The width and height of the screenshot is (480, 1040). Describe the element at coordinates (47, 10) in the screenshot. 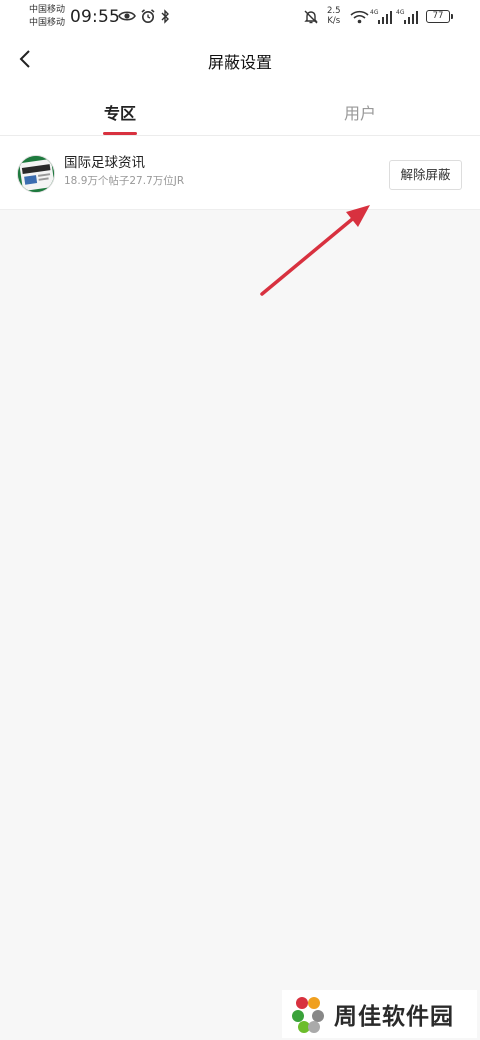

I see `carrier-1: 中国移动` at that location.